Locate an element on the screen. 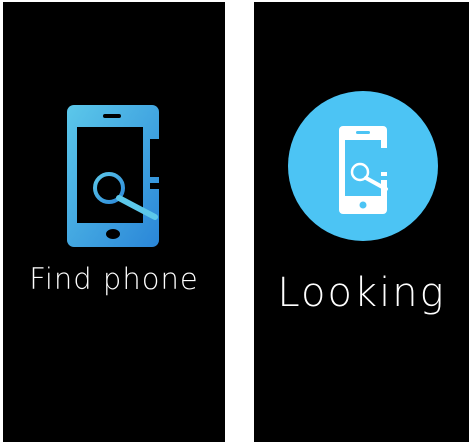  phone-search-icon is located at coordinates (117, 176).